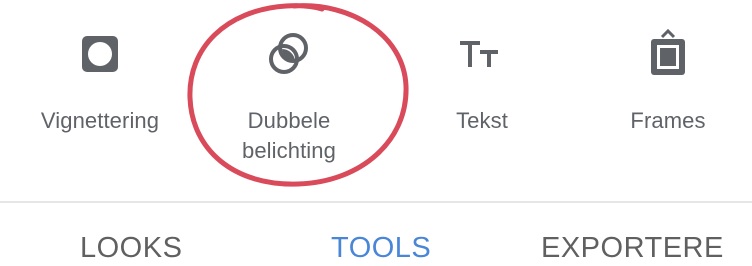 This screenshot has height=266, width=752. I want to click on text-icon, so click(479, 54).